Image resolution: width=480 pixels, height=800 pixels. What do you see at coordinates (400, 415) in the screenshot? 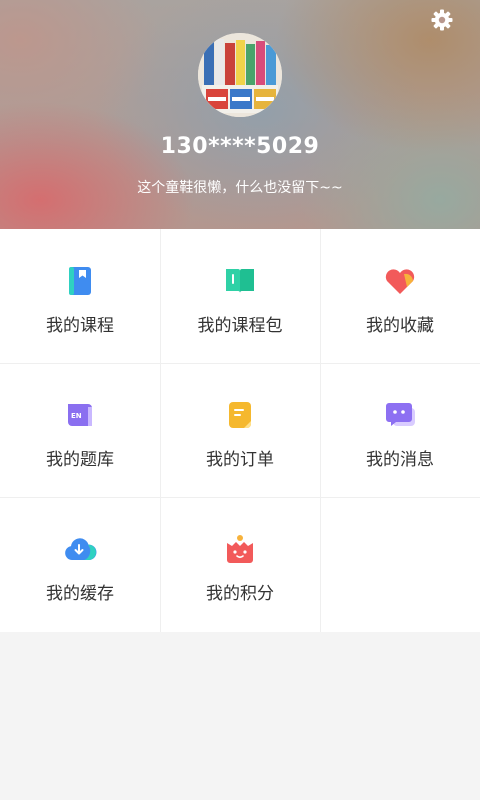
I see `chat-icon` at bounding box center [400, 415].